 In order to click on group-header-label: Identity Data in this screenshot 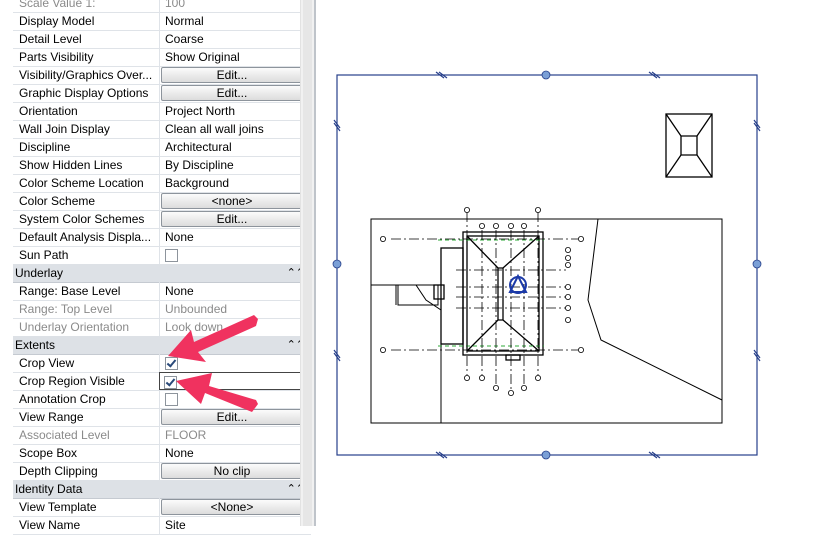, I will do `click(49, 489)`.